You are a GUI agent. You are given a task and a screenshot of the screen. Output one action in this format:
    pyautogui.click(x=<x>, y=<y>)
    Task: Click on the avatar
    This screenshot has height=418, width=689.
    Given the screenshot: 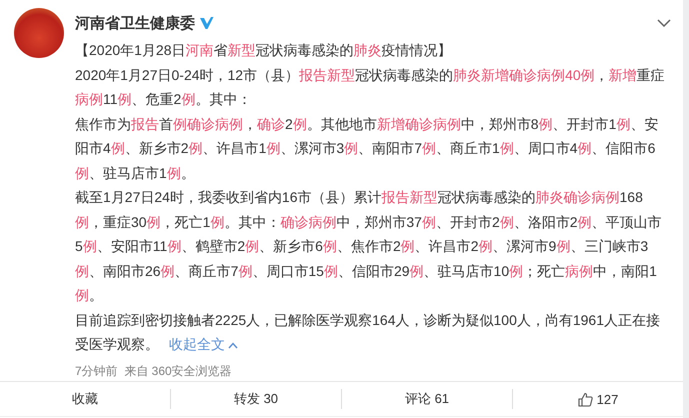 What is the action you would take?
    pyautogui.click(x=39, y=33)
    